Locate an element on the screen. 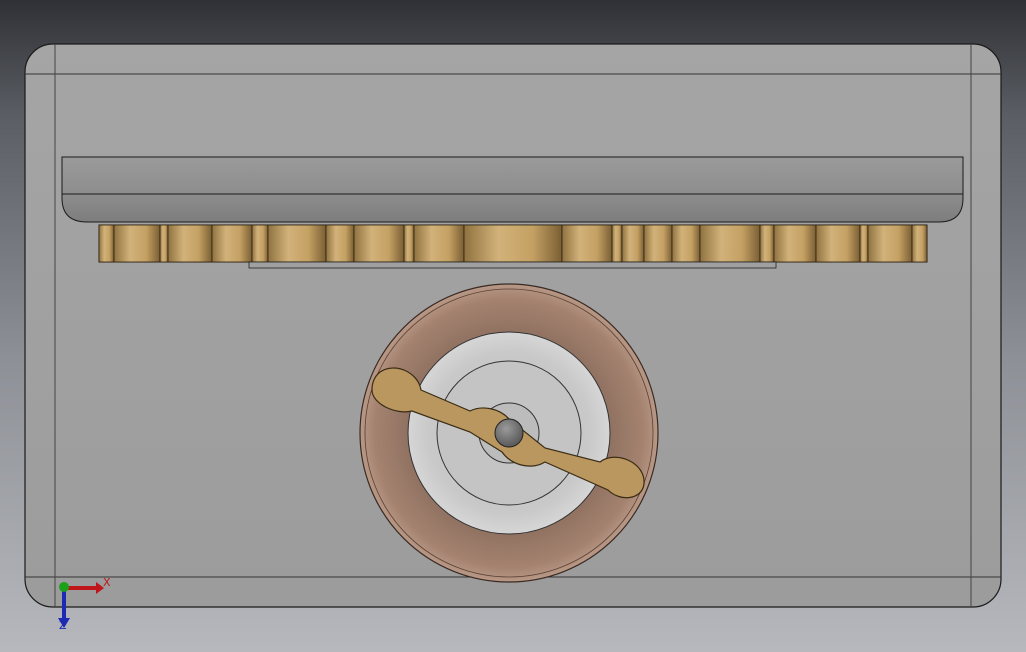  base-plate is located at coordinates (512, 265).